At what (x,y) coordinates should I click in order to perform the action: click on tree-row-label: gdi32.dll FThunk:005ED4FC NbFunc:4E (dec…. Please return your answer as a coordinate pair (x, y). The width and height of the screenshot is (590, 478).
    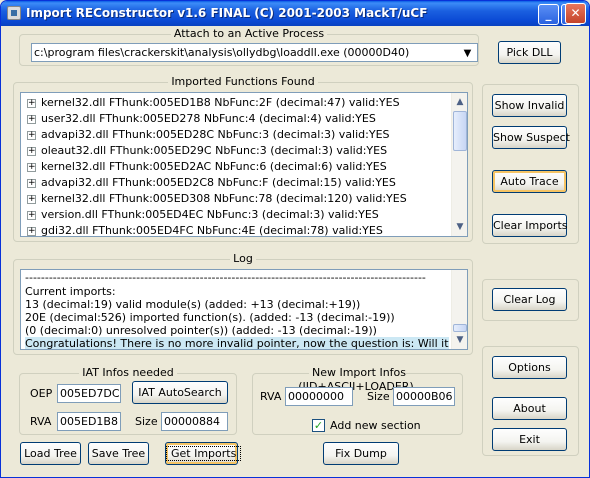
    Looking at the image, I should click on (212, 230).